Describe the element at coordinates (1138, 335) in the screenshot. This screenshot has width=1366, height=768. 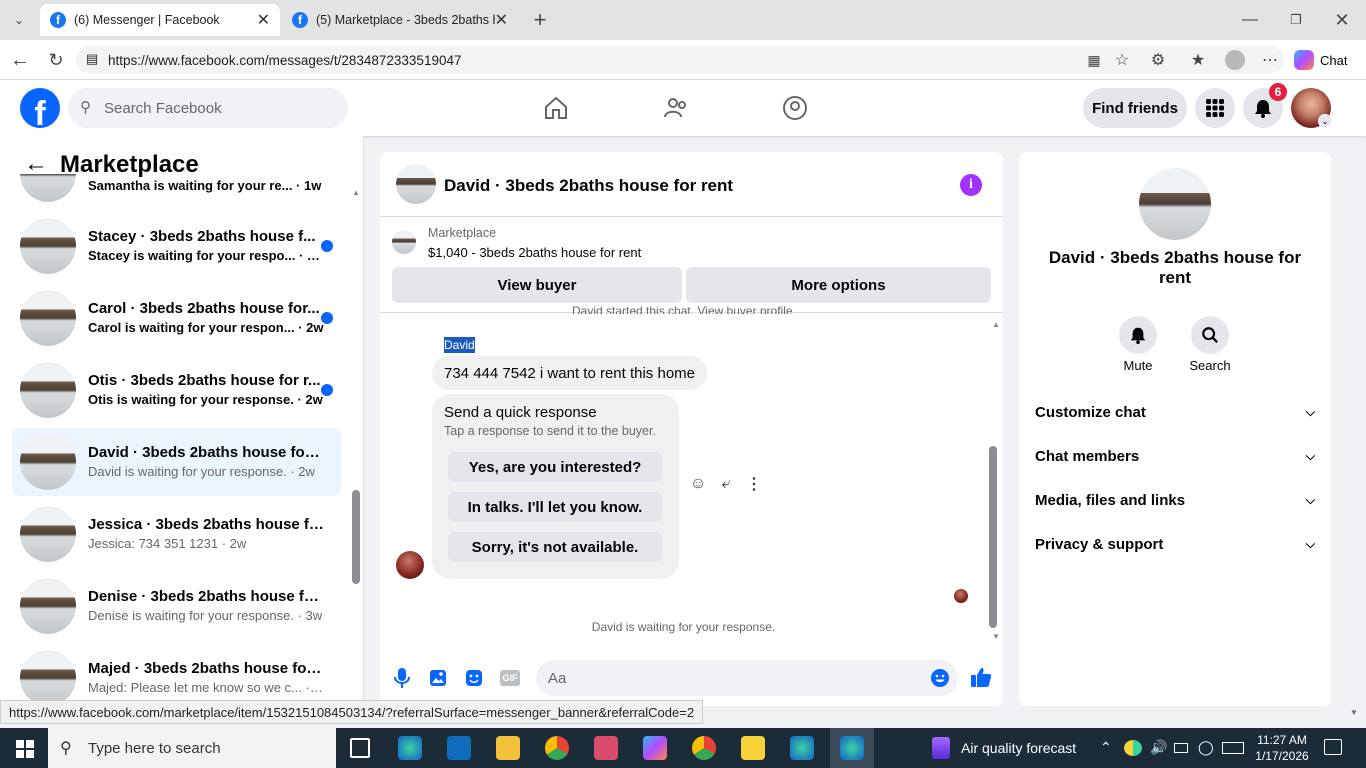
I see `mute-button` at that location.